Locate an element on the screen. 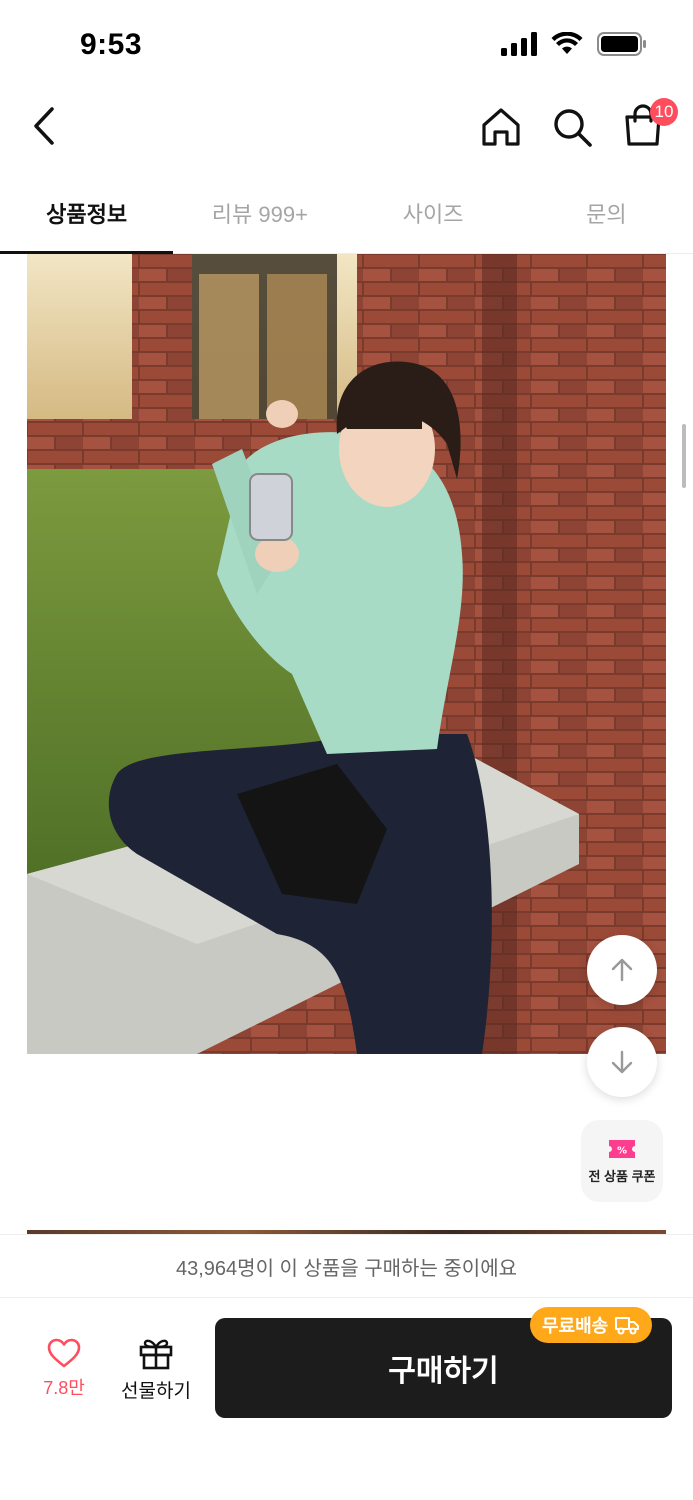 This screenshot has height=1500, width=693. tab-reviews: 리뷰 999+ is located at coordinates (259, 212).